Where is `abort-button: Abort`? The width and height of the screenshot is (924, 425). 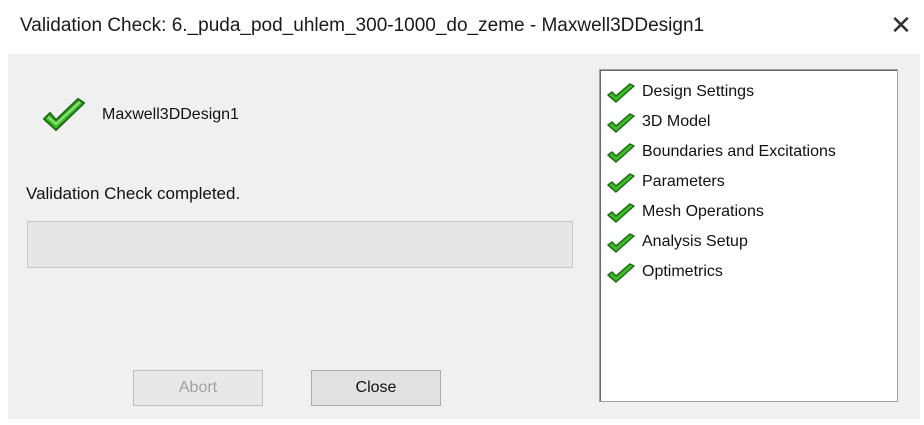
abort-button: Abort is located at coordinates (198, 388).